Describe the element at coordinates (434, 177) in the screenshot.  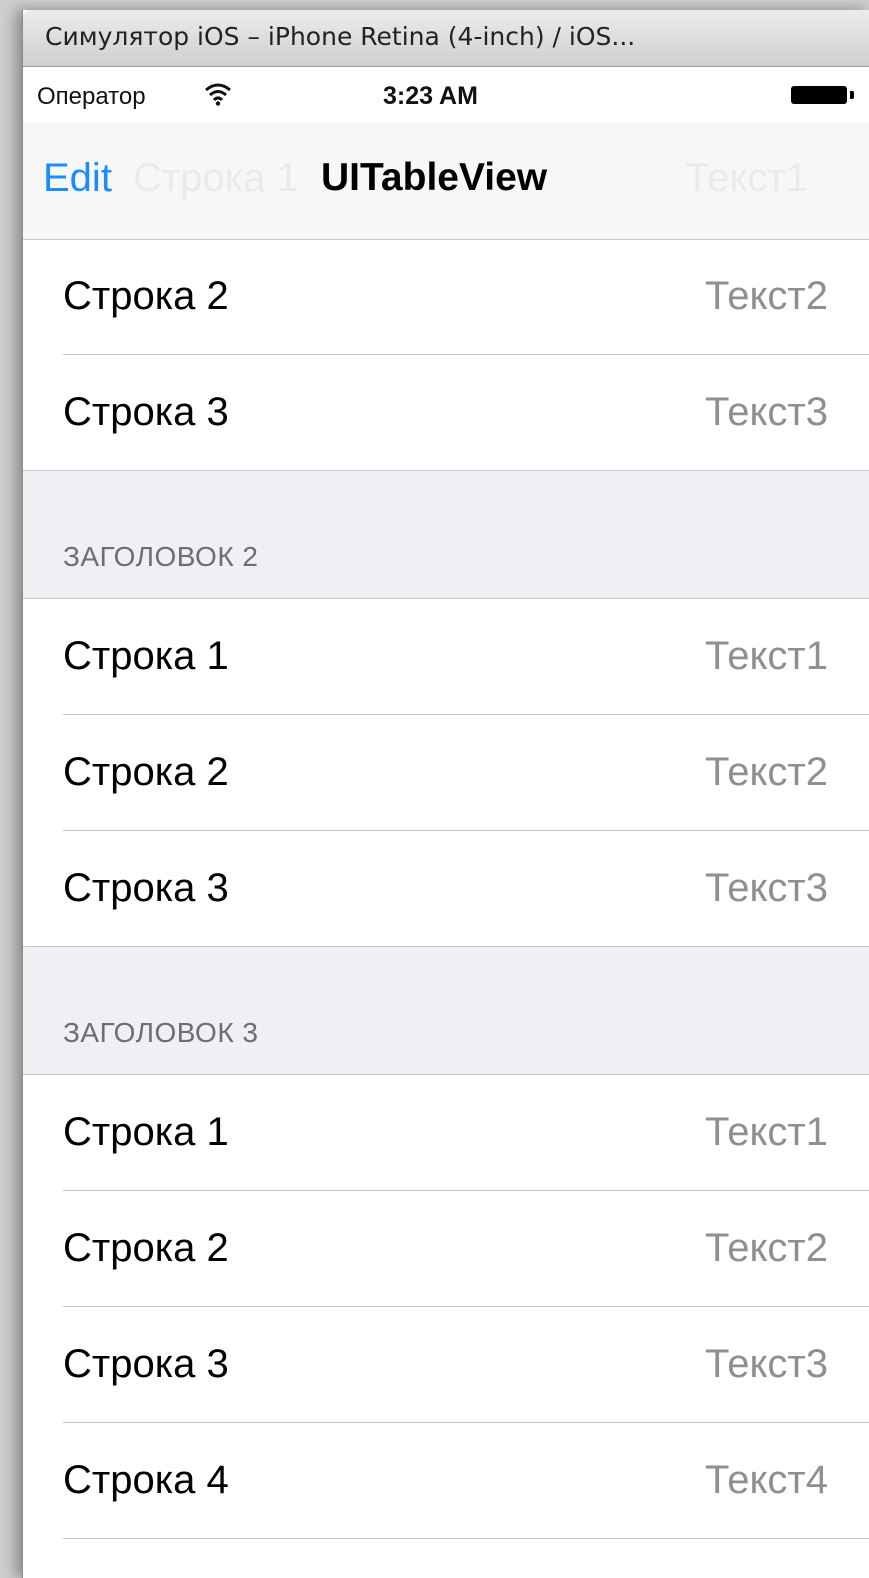
I see `nav-title: UITableView` at that location.